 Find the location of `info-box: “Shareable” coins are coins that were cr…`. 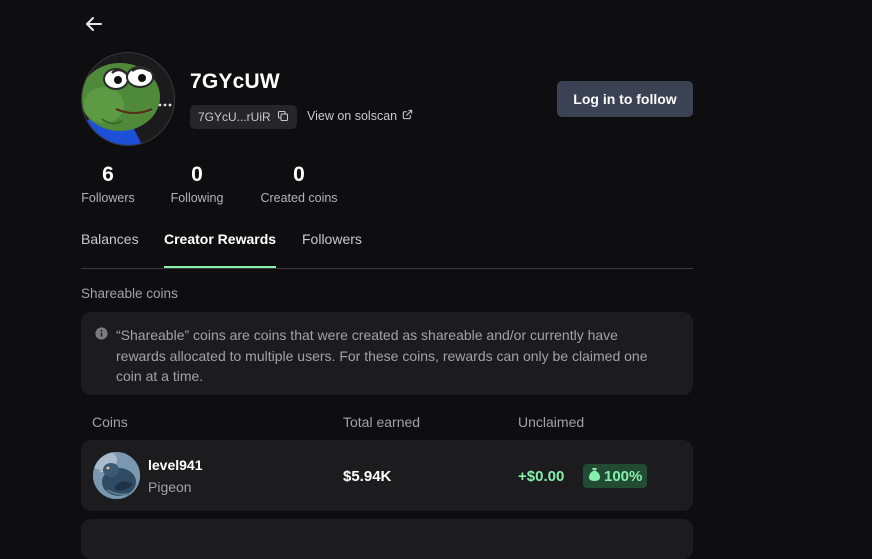

info-box: “Shareable” coins are coins that were cr… is located at coordinates (387, 353).